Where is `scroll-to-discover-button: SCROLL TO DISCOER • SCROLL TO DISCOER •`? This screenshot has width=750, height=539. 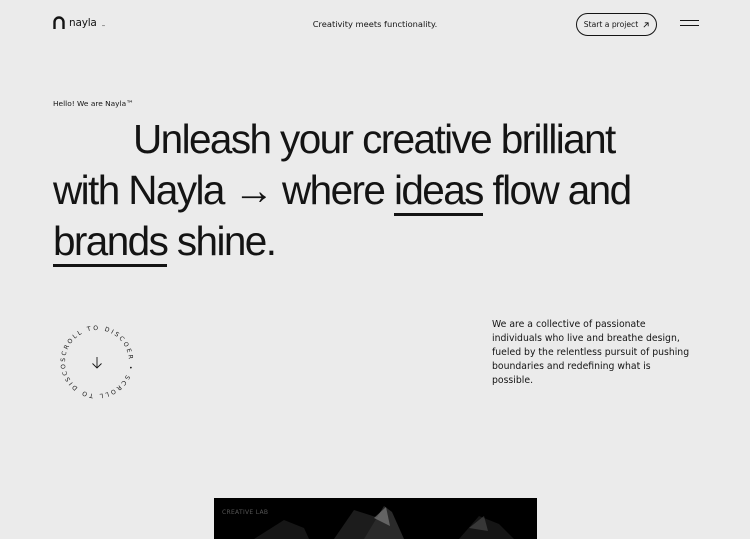 scroll-to-discover-button: SCROLL TO DISCOER • SCROLL TO DISCOER • is located at coordinates (95, 359).